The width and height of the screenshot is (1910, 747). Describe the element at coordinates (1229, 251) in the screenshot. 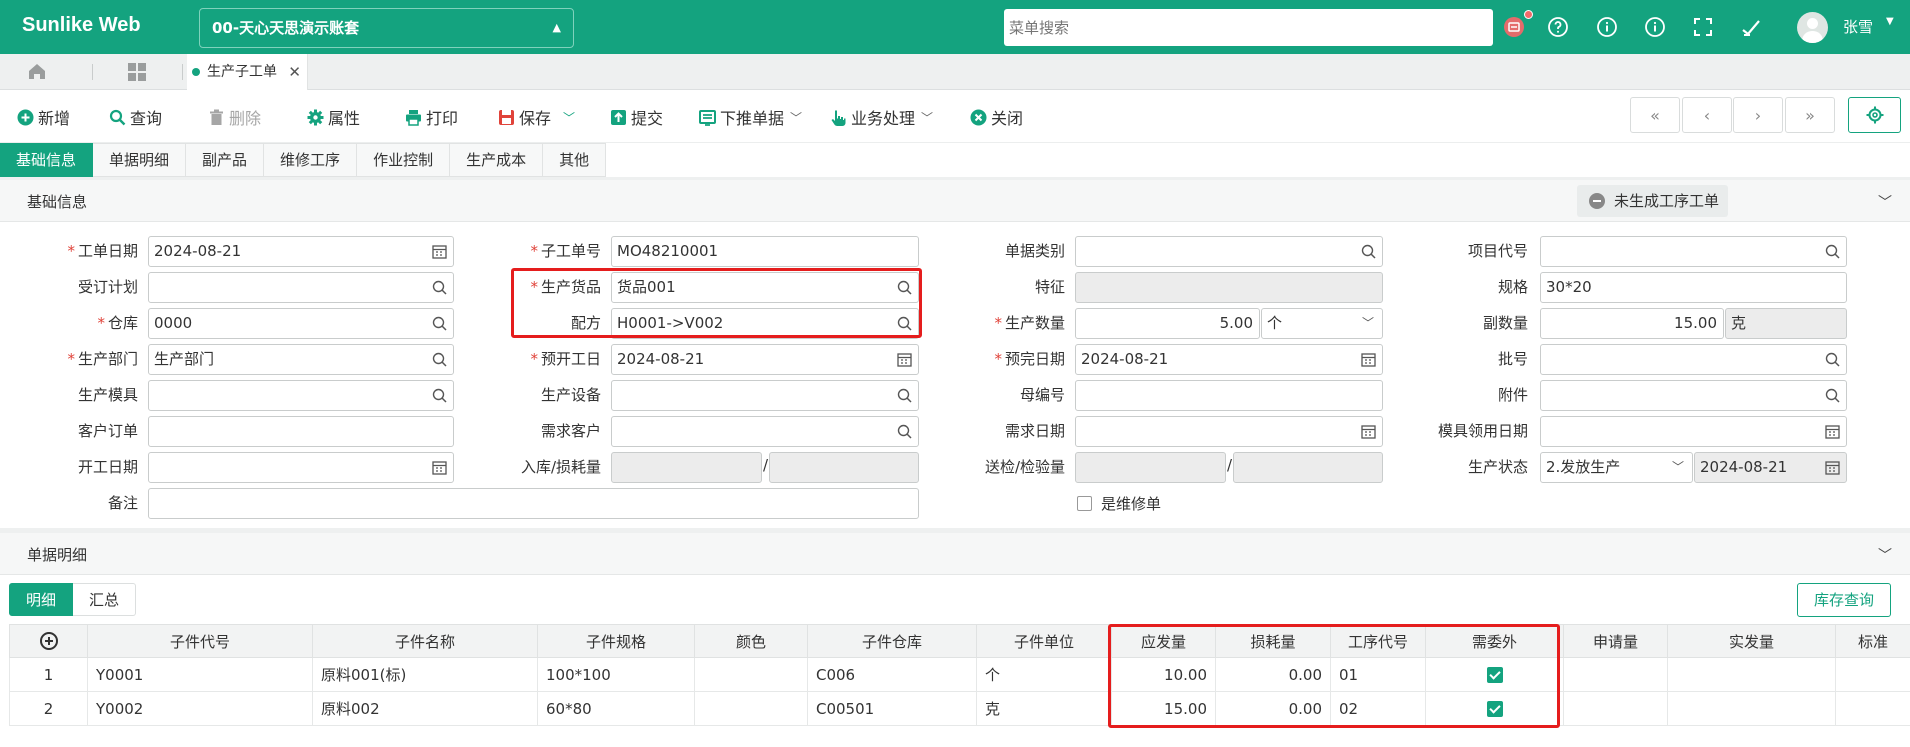

I see `doc-type-field` at that location.